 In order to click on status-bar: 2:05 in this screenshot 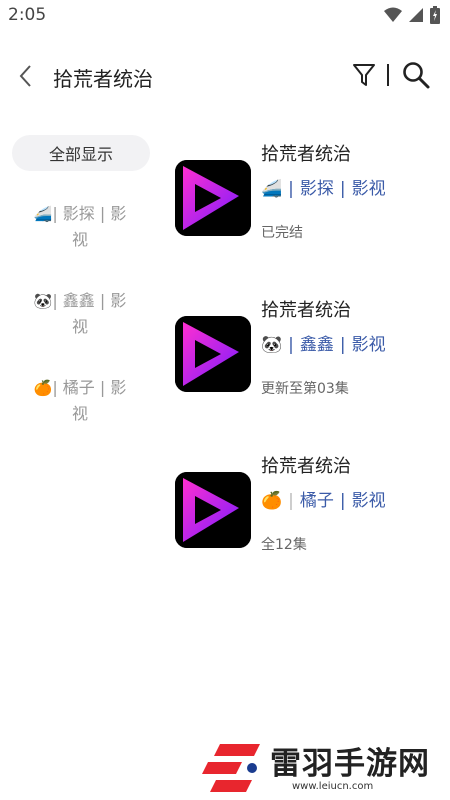, I will do `click(225, 15)`.